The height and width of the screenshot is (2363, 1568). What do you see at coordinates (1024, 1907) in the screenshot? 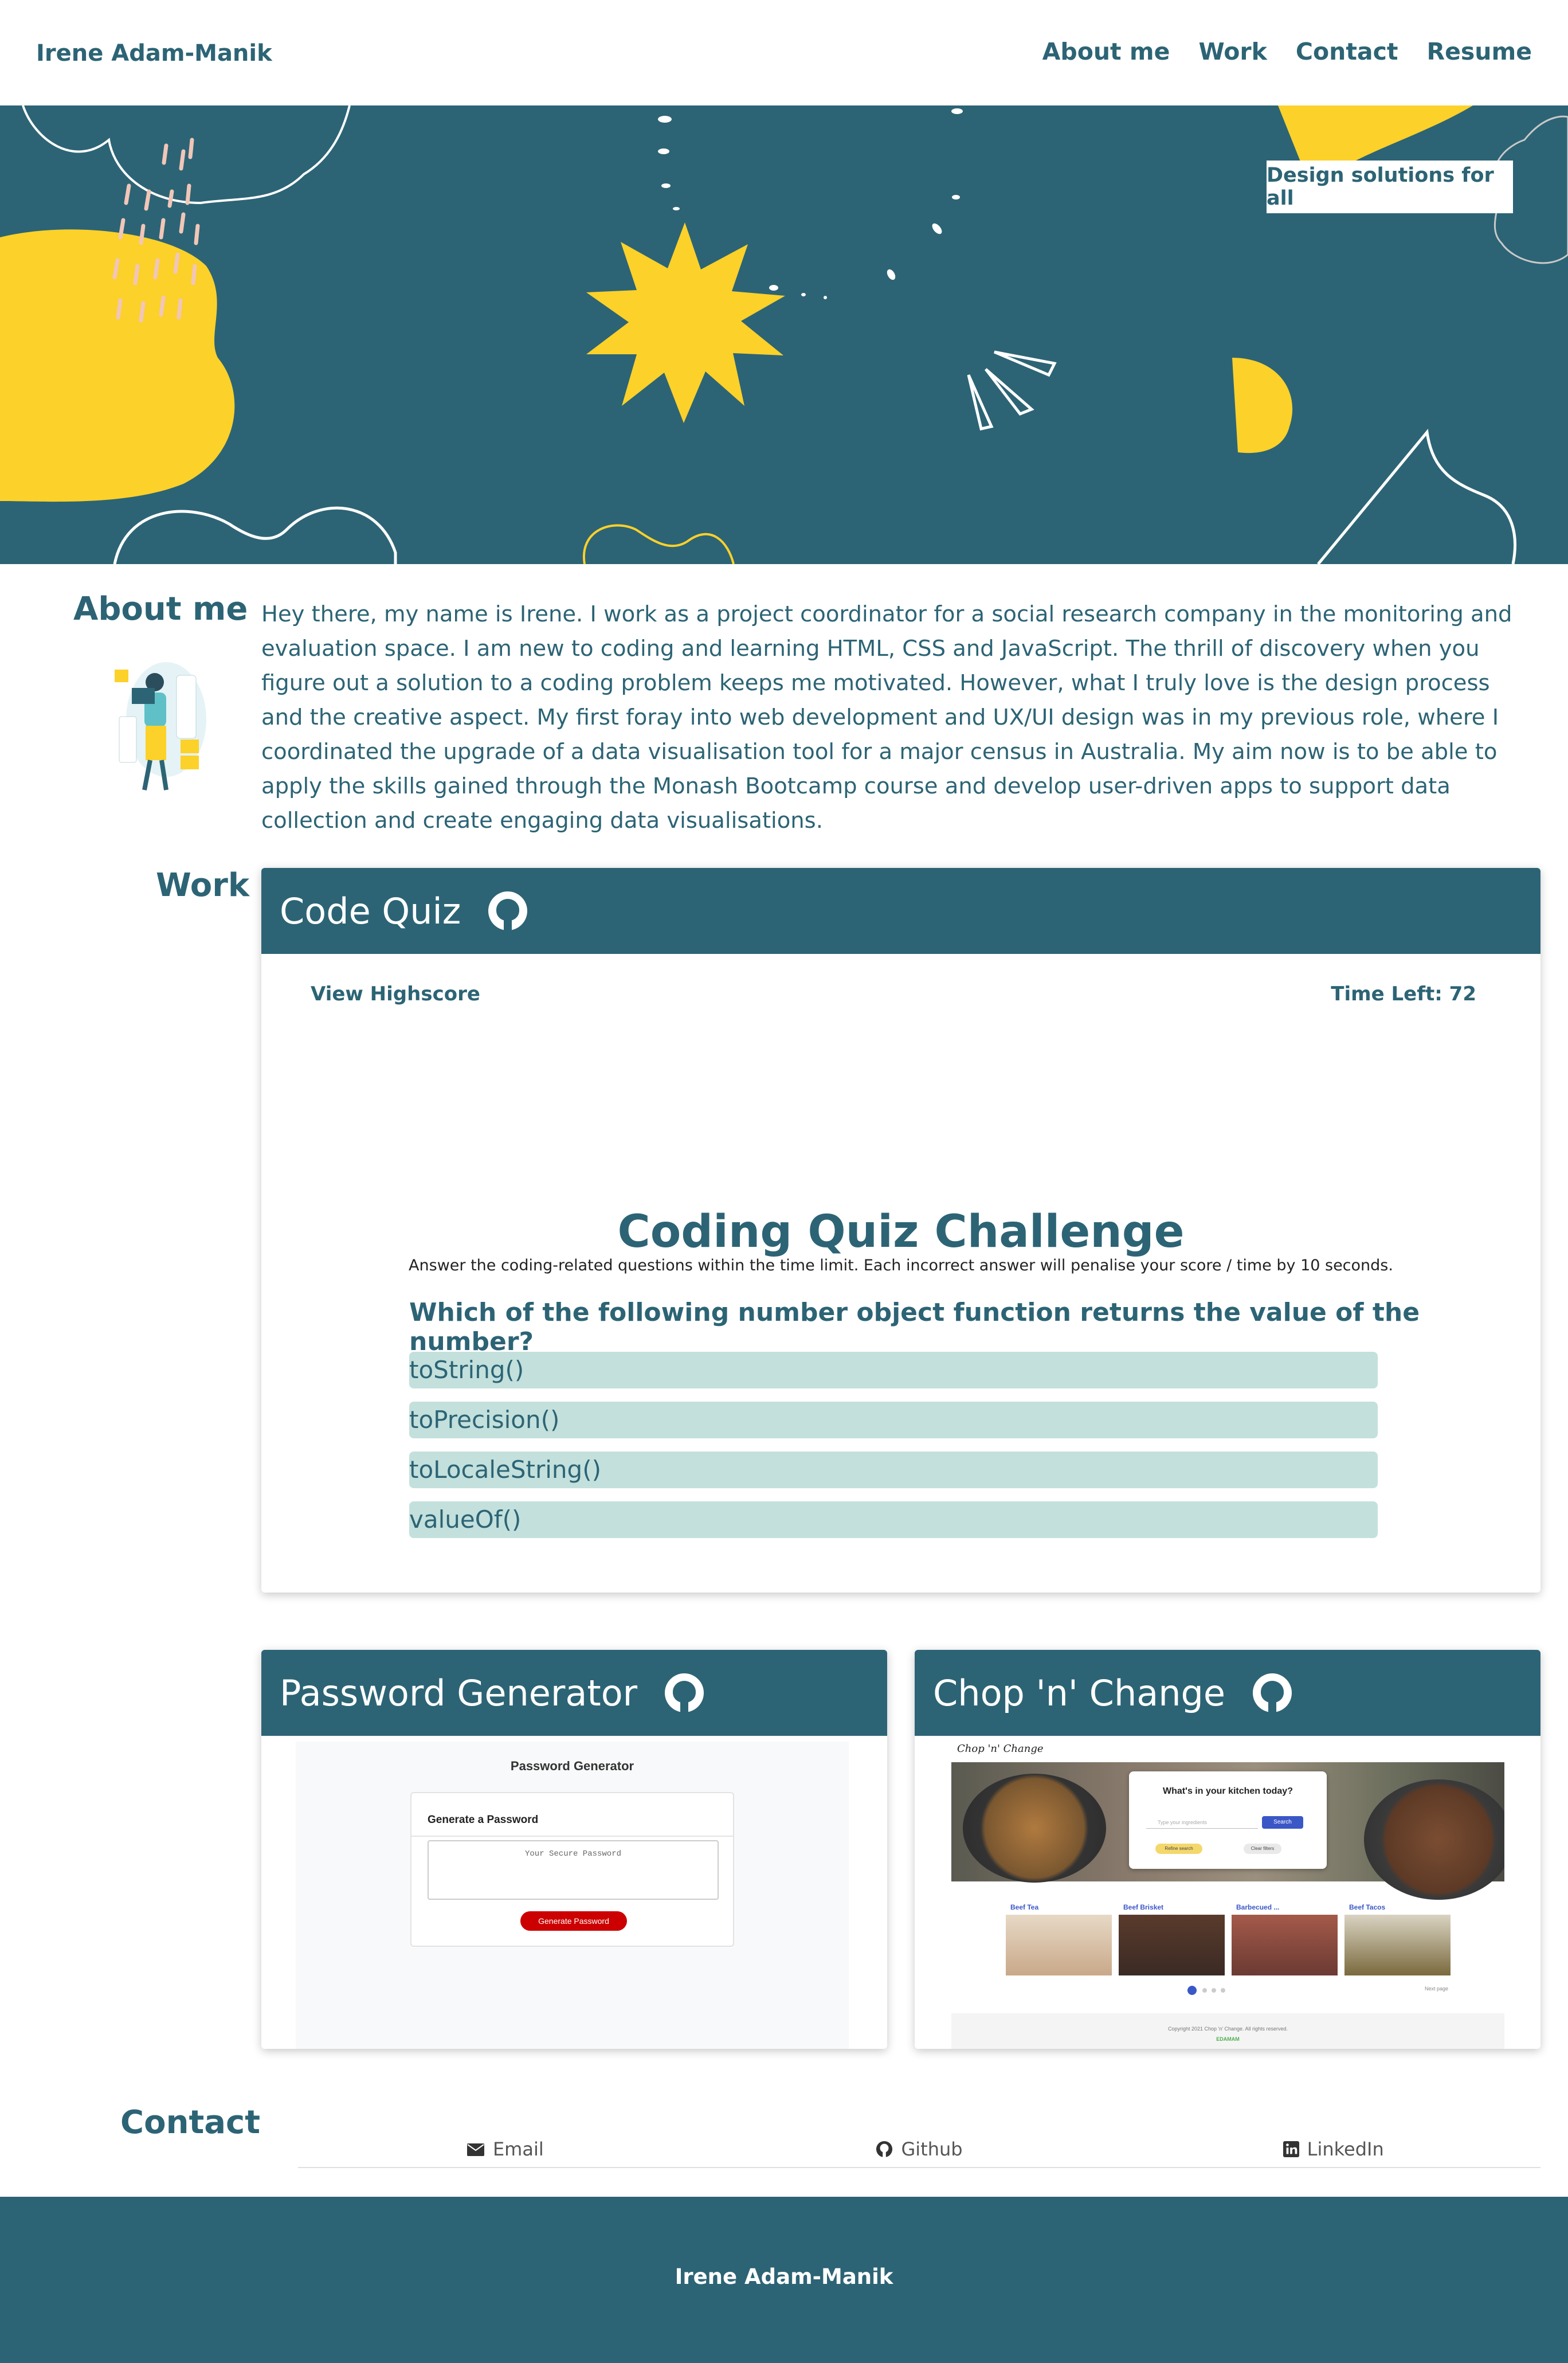
I see `recipe-title: Beef Tea` at bounding box center [1024, 1907].